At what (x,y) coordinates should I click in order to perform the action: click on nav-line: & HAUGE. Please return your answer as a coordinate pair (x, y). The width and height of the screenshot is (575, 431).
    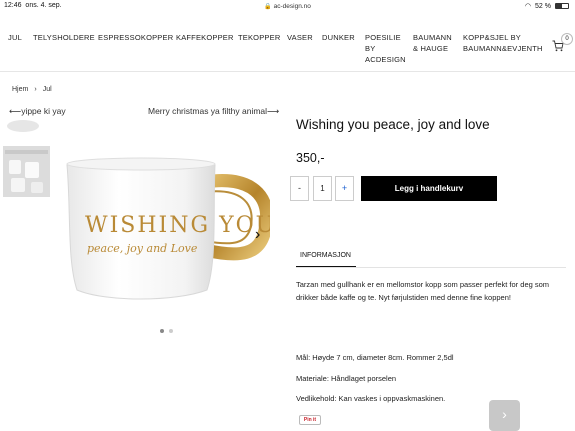
    Looking at the image, I should click on (431, 48).